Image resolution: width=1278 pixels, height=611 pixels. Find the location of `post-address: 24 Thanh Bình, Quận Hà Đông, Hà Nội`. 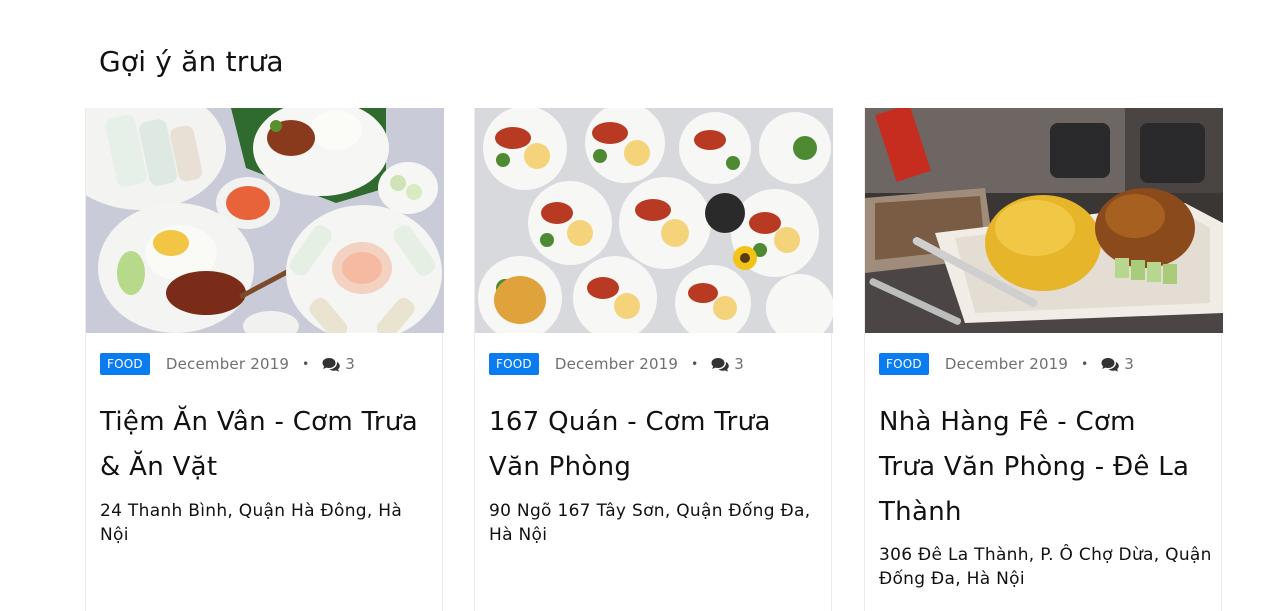

post-address: 24 Thanh Bình, Quận Hà Đông, Hà Nội is located at coordinates (251, 523).